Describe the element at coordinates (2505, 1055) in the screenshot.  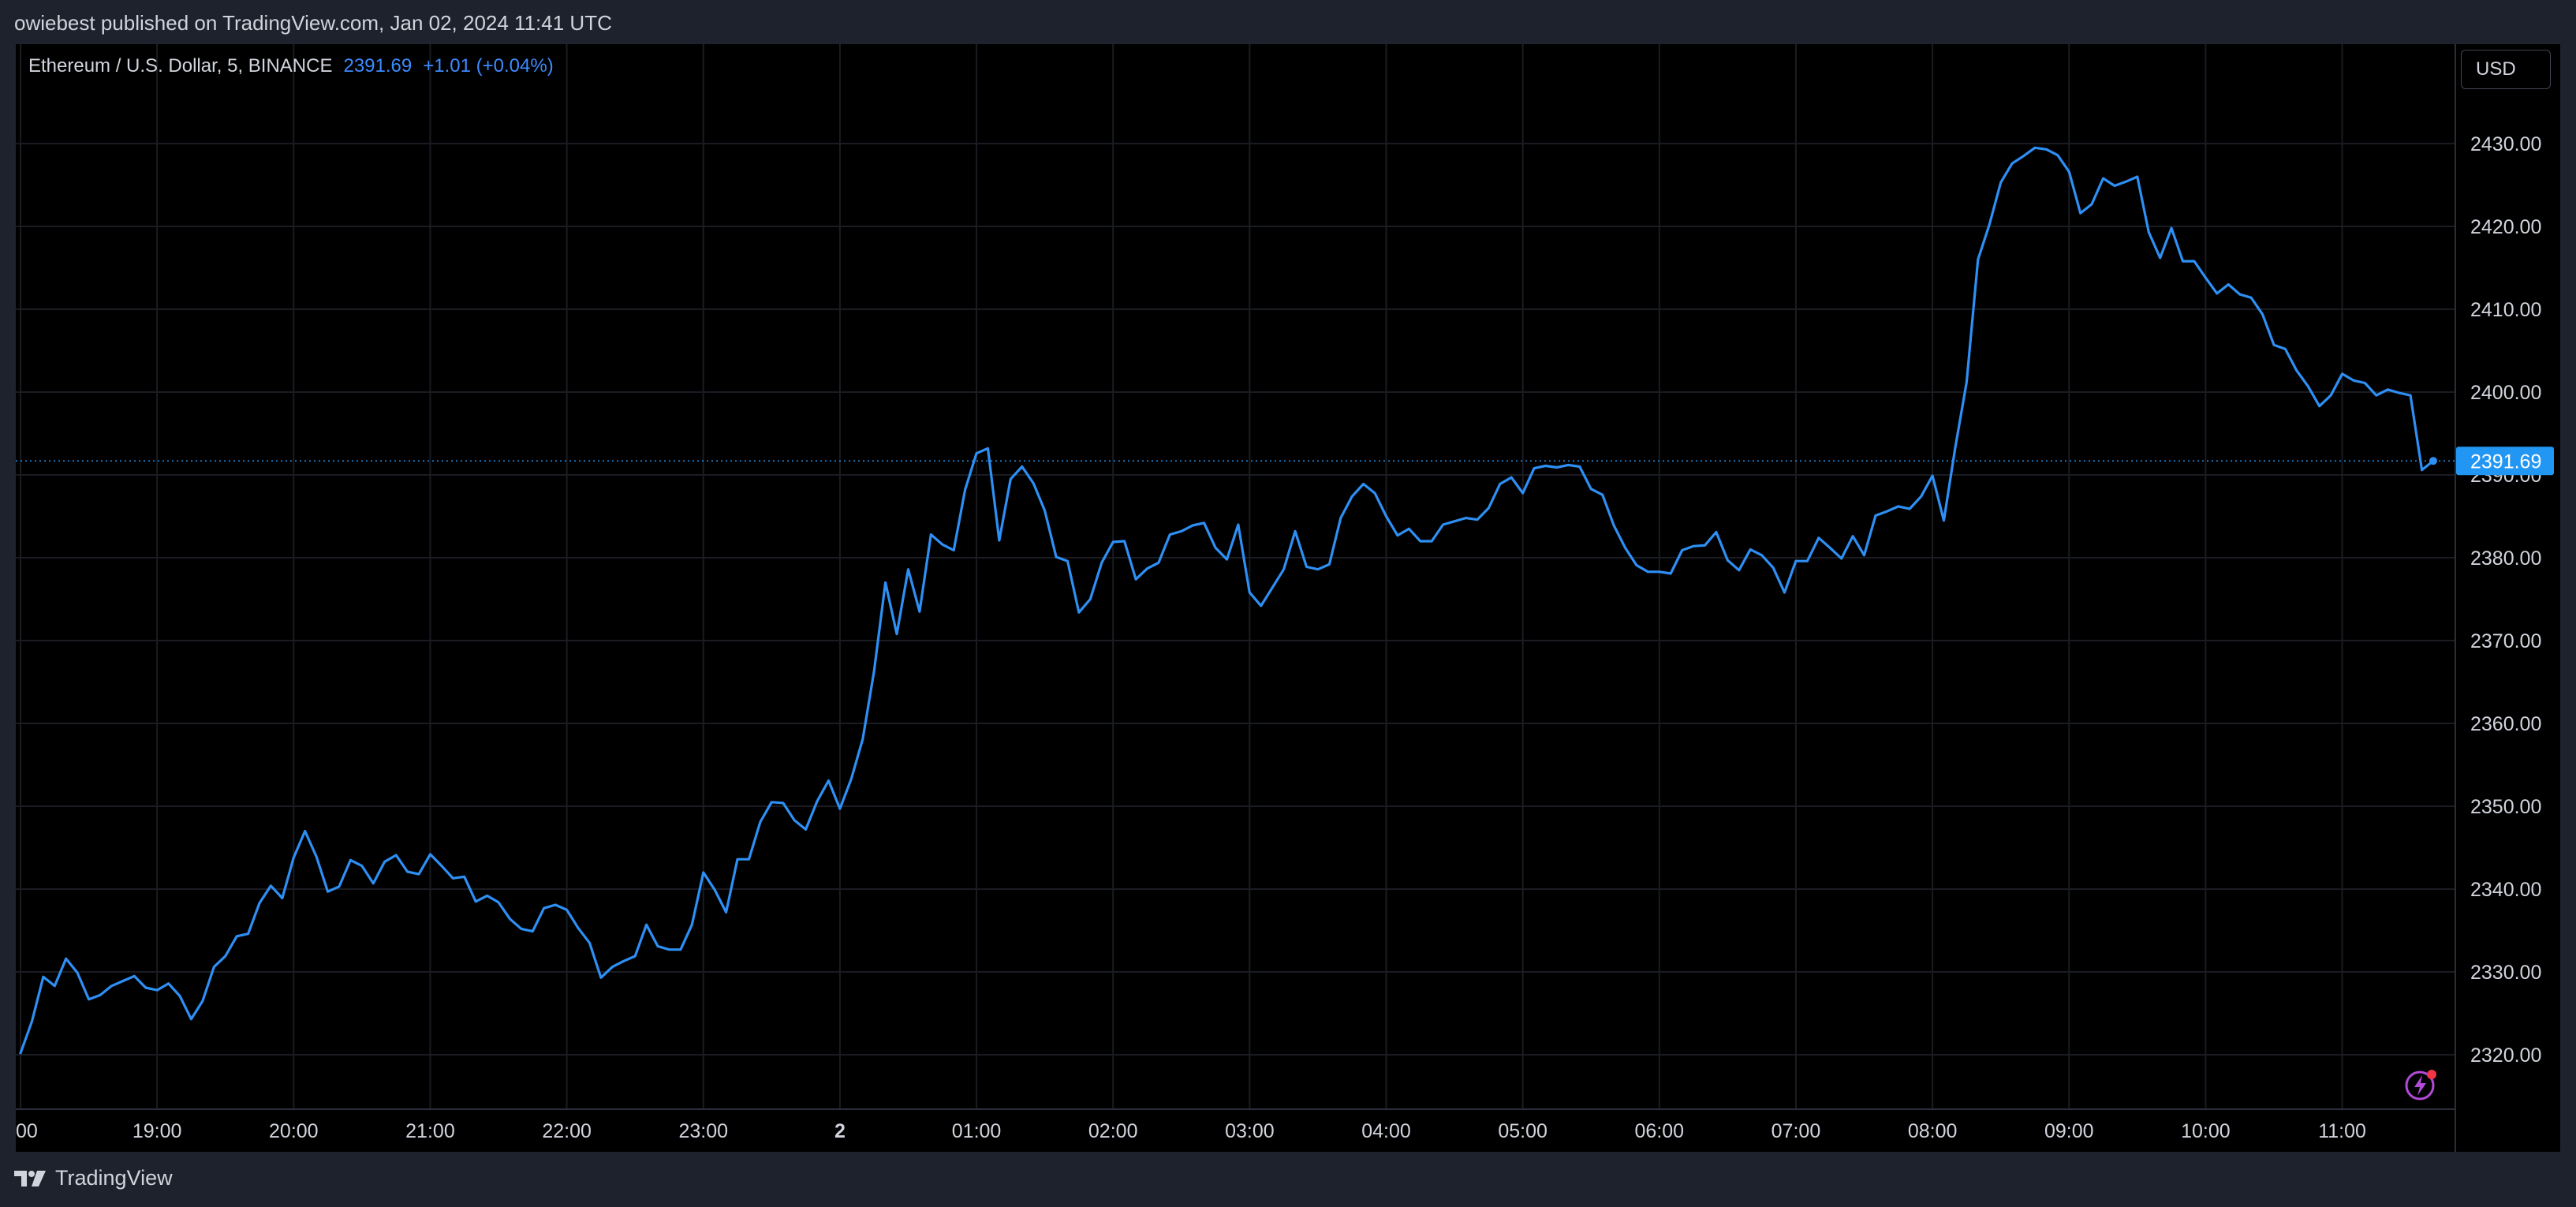
I see `price-axis-tick-label: 2320.00` at that location.